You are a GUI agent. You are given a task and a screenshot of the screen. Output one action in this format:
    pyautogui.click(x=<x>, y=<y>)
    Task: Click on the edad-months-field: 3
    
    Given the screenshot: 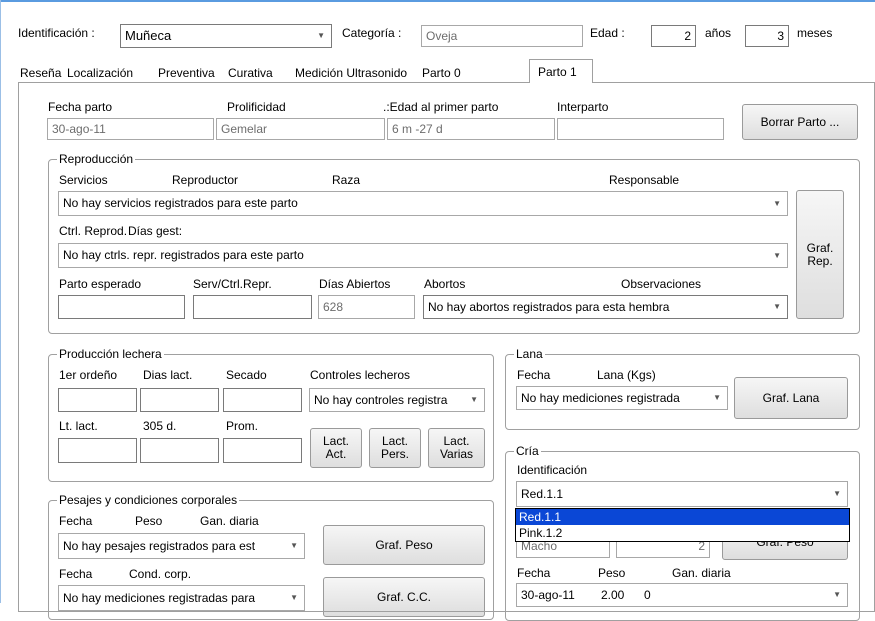 What is the action you would take?
    pyautogui.click(x=767, y=36)
    